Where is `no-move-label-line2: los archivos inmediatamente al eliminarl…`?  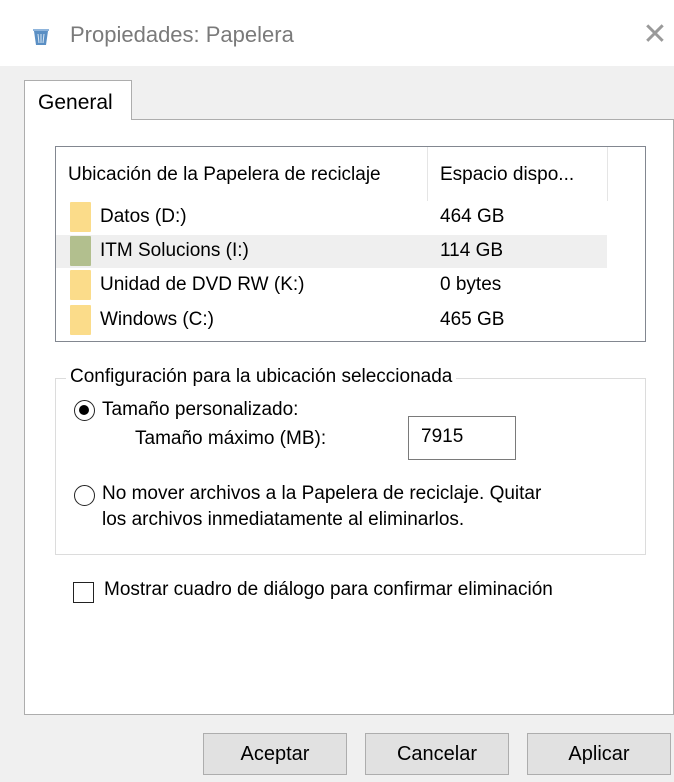
no-move-label-line2: los archivos inmediatamente al eliminarl… is located at coordinates (283, 520).